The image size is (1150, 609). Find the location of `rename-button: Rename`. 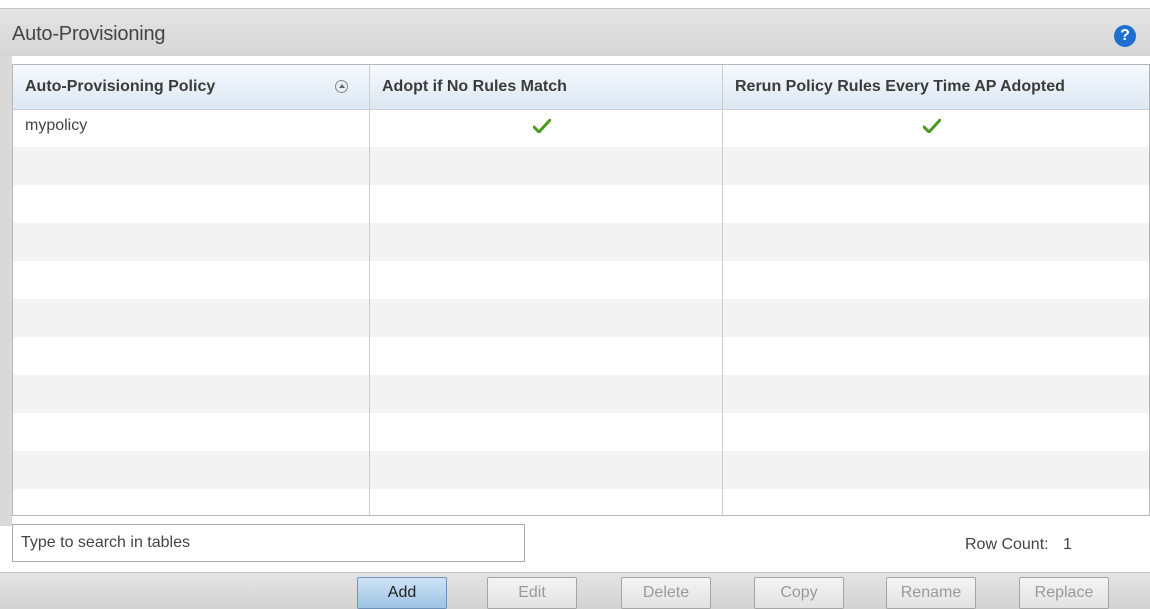

rename-button: Rename is located at coordinates (931, 593).